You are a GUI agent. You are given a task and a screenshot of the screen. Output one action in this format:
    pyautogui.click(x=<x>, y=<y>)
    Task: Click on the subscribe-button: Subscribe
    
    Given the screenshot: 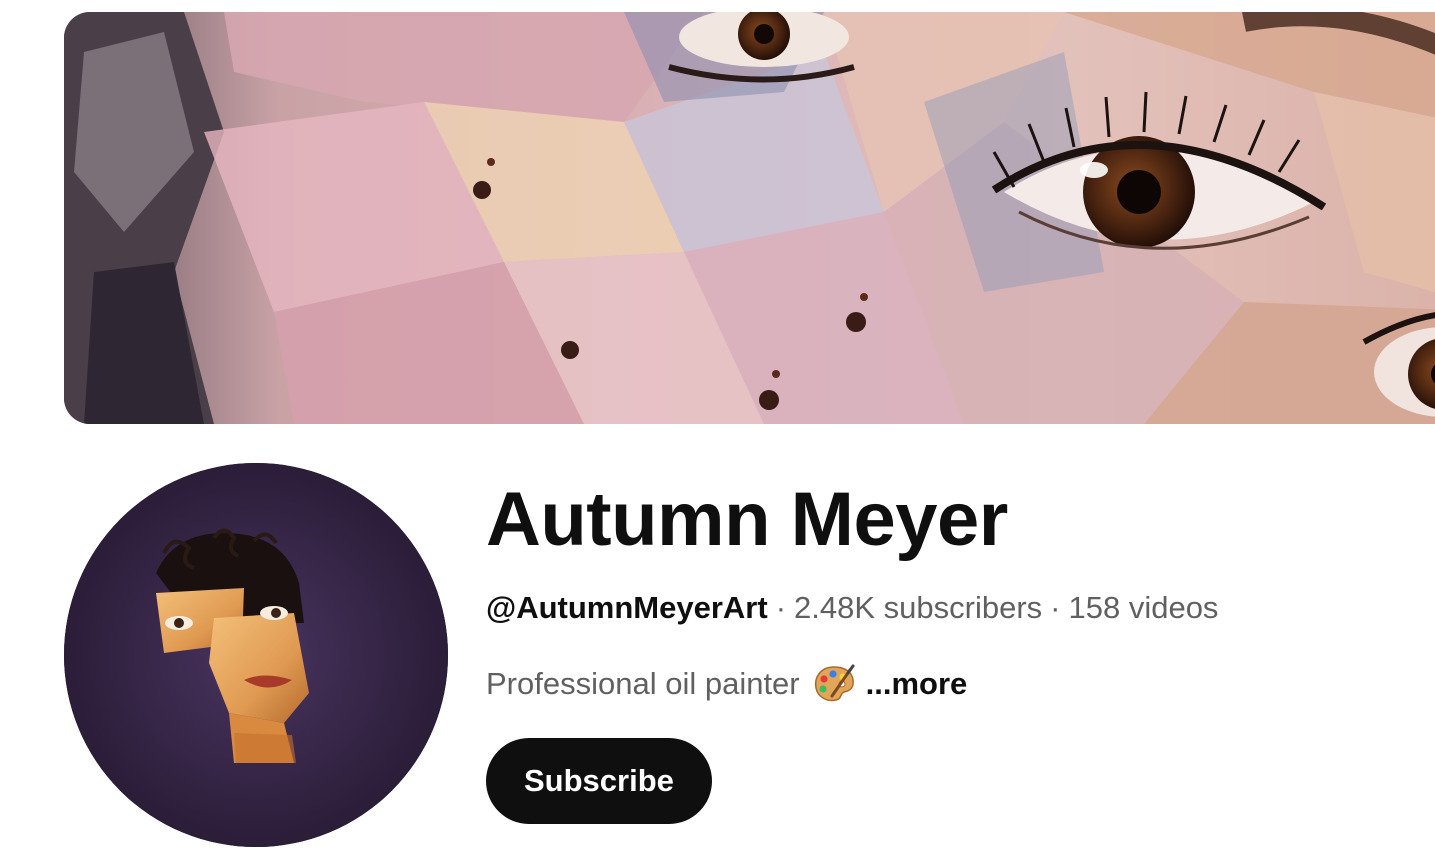 What is the action you would take?
    pyautogui.click(x=599, y=781)
    